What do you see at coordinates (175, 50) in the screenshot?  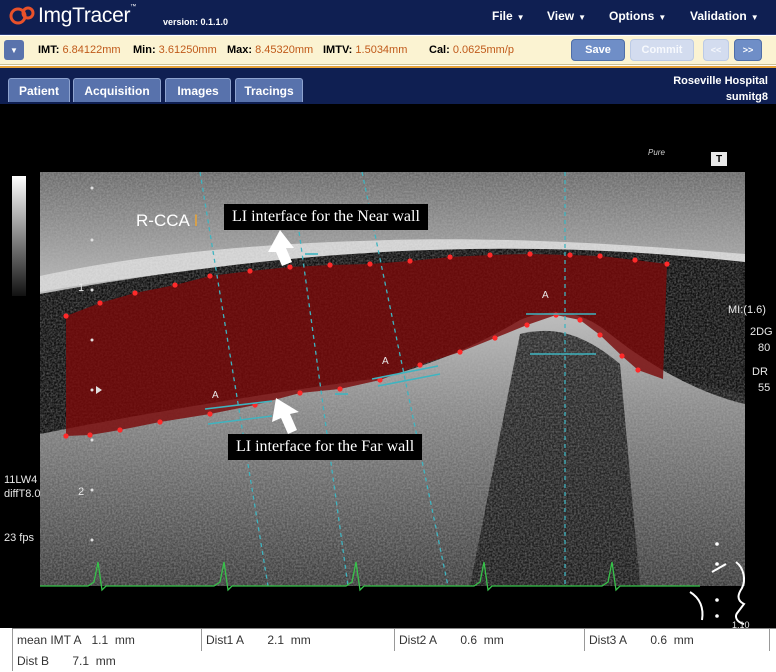 I see `min-readout: Min: 3.61250mm` at bounding box center [175, 50].